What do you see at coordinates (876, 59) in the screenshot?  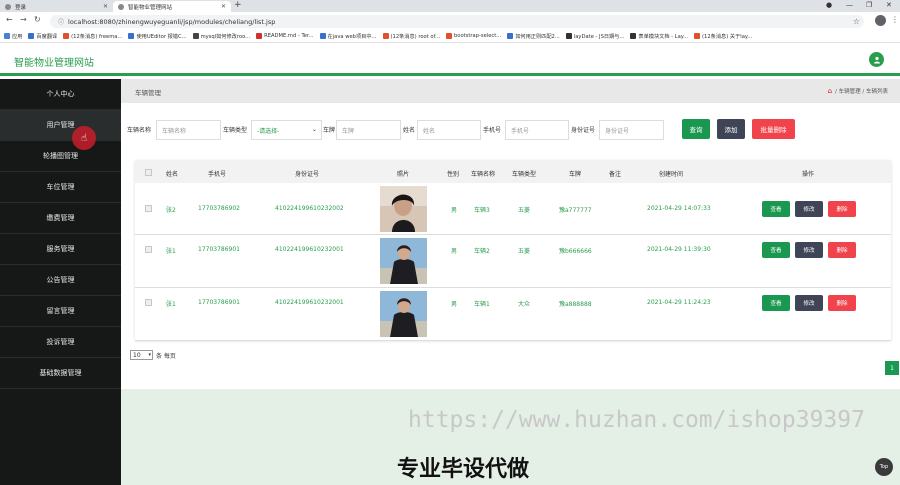 I see `user-icon` at bounding box center [876, 59].